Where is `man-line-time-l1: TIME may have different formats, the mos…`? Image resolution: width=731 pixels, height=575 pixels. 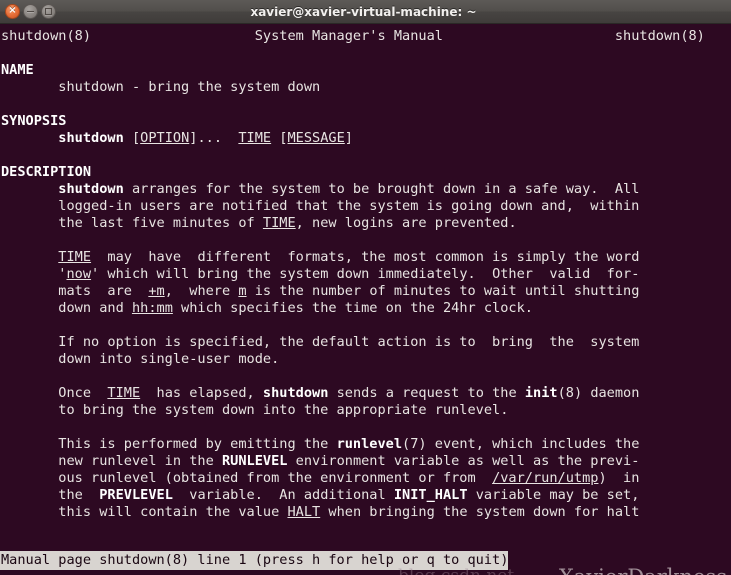 man-line-time-l1: TIME may have different formats, the mos… is located at coordinates (349, 257).